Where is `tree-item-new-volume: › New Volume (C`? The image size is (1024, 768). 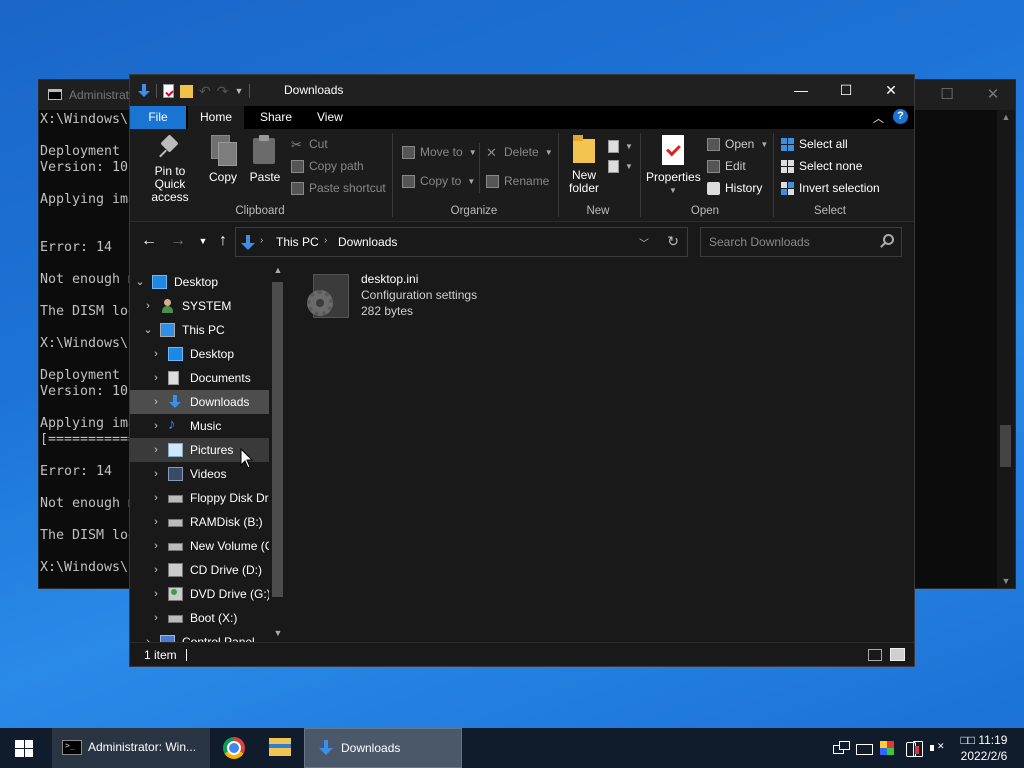
tree-item-new-volume: › New Volume (C is located at coordinates (199, 546).